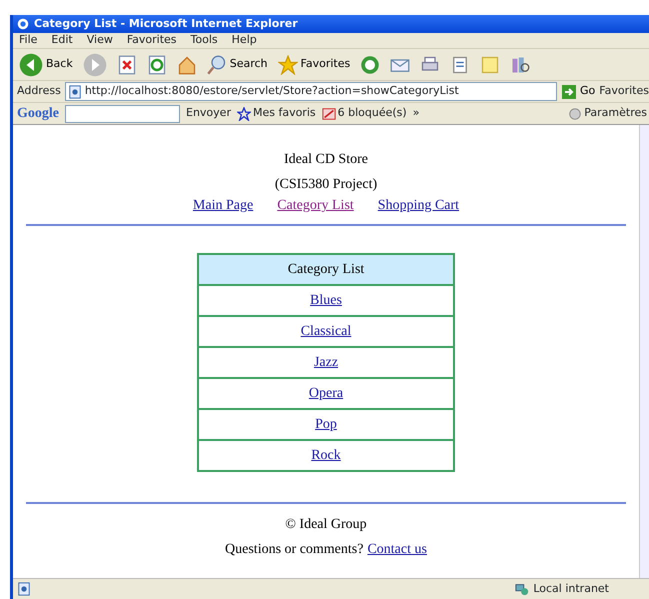 This screenshot has width=649, height=599. What do you see at coordinates (326, 393) in the screenshot?
I see `category-link: Opera` at bounding box center [326, 393].